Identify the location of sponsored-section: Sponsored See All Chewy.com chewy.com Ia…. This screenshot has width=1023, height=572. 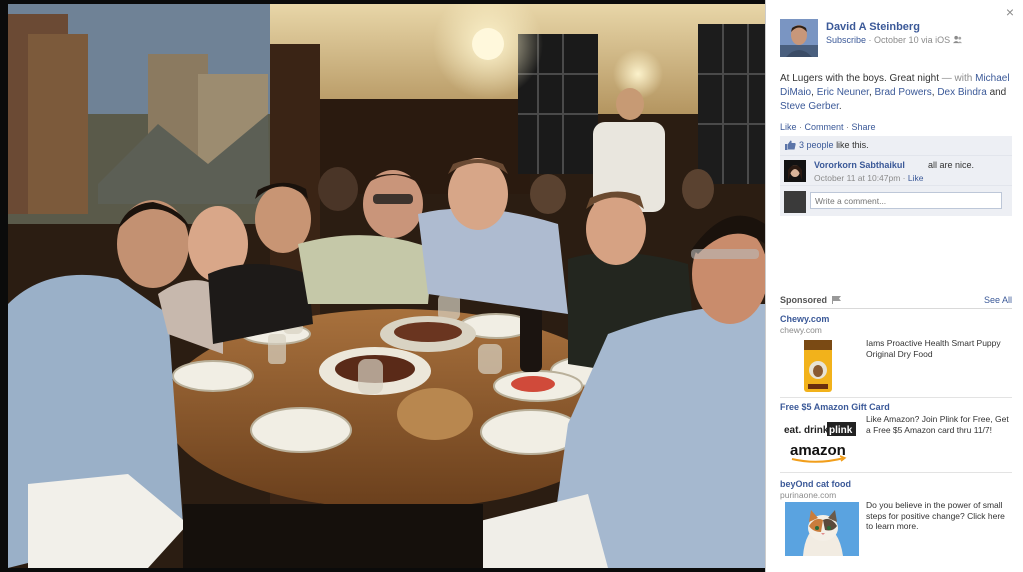
(896, 425).